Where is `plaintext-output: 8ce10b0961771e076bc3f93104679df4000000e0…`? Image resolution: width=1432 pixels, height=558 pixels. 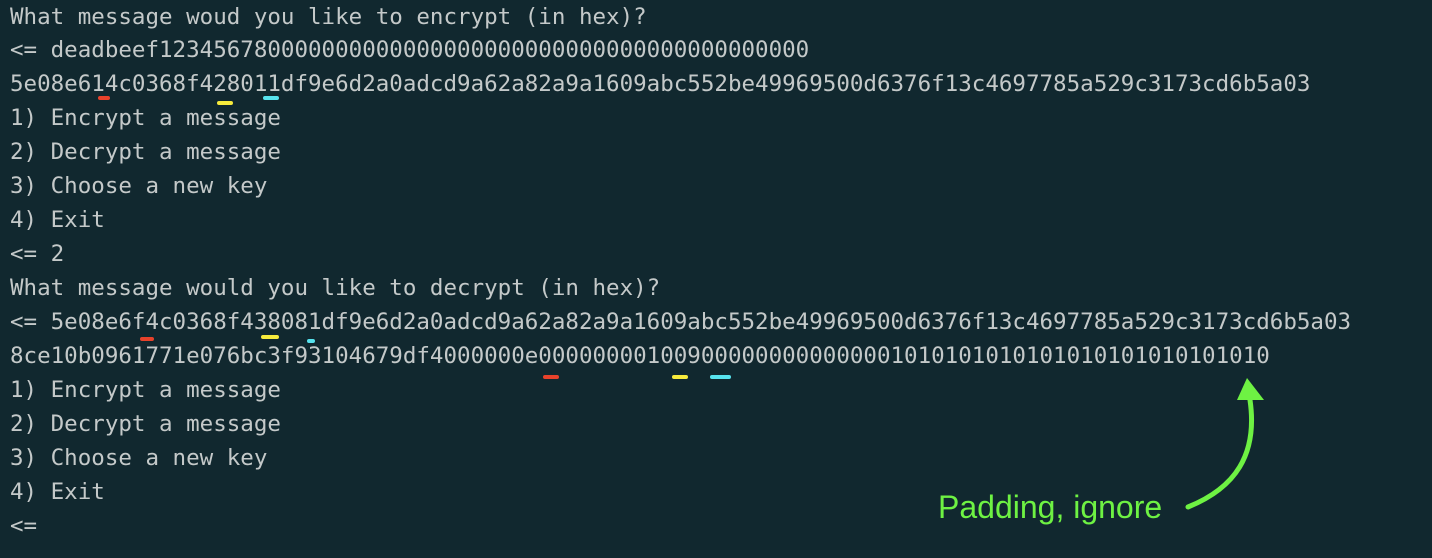 plaintext-output: 8ce10b0961771e076bc3f93104679df4000000e0… is located at coordinates (640, 356).